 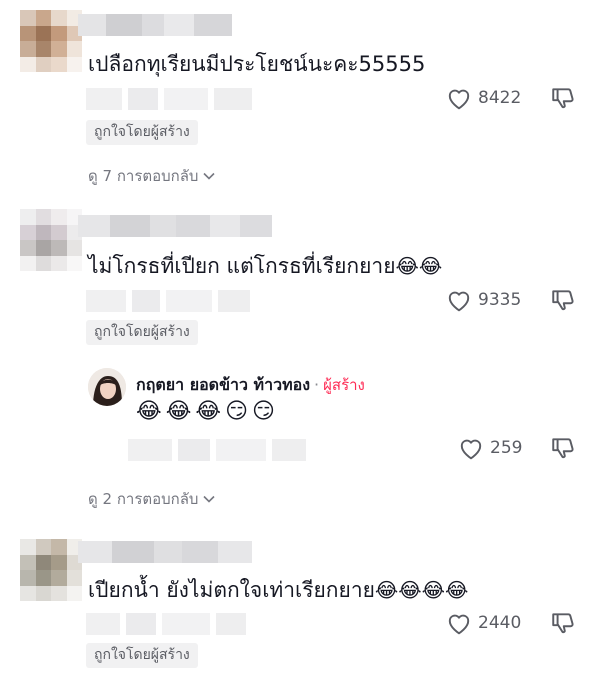 I want to click on view-replies-label: ดู 2 การตอบกลับ, so click(x=143, y=499).